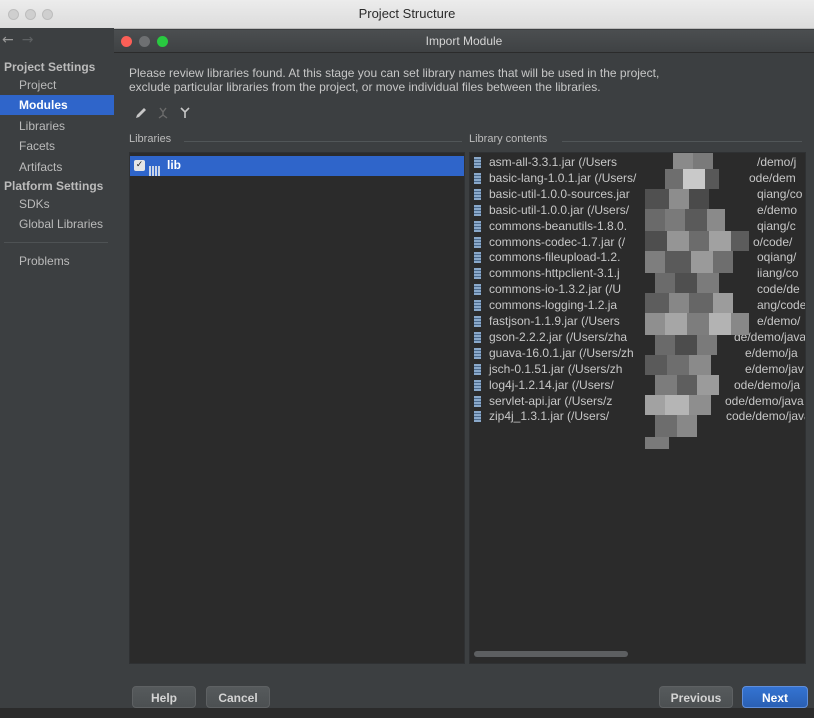 The width and height of the screenshot is (814, 718). Describe the element at coordinates (54, 186) in the screenshot. I see `sidebar-header-platform-settings: Platform Settings` at that location.